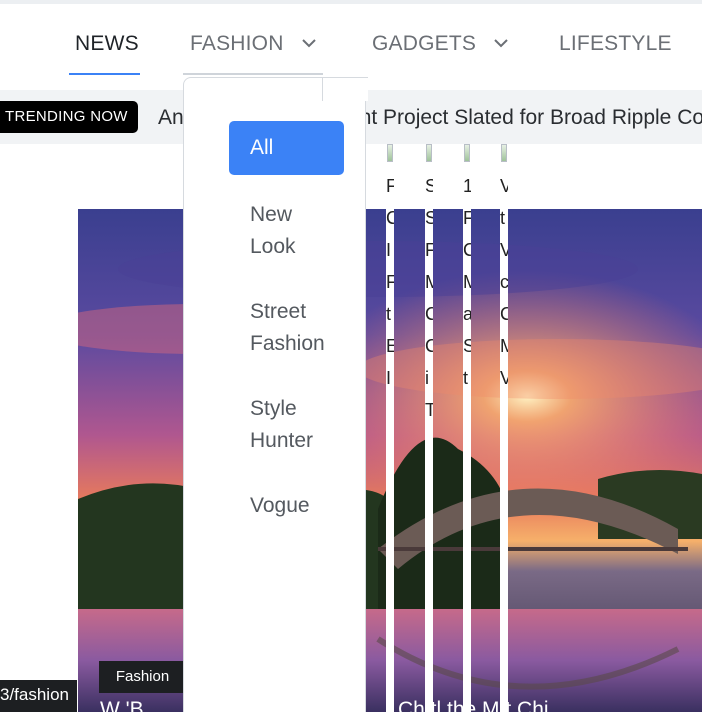 This screenshot has width=702, height=712. Describe the element at coordinates (104, 74) in the screenshot. I see `active-nav-underline` at that location.